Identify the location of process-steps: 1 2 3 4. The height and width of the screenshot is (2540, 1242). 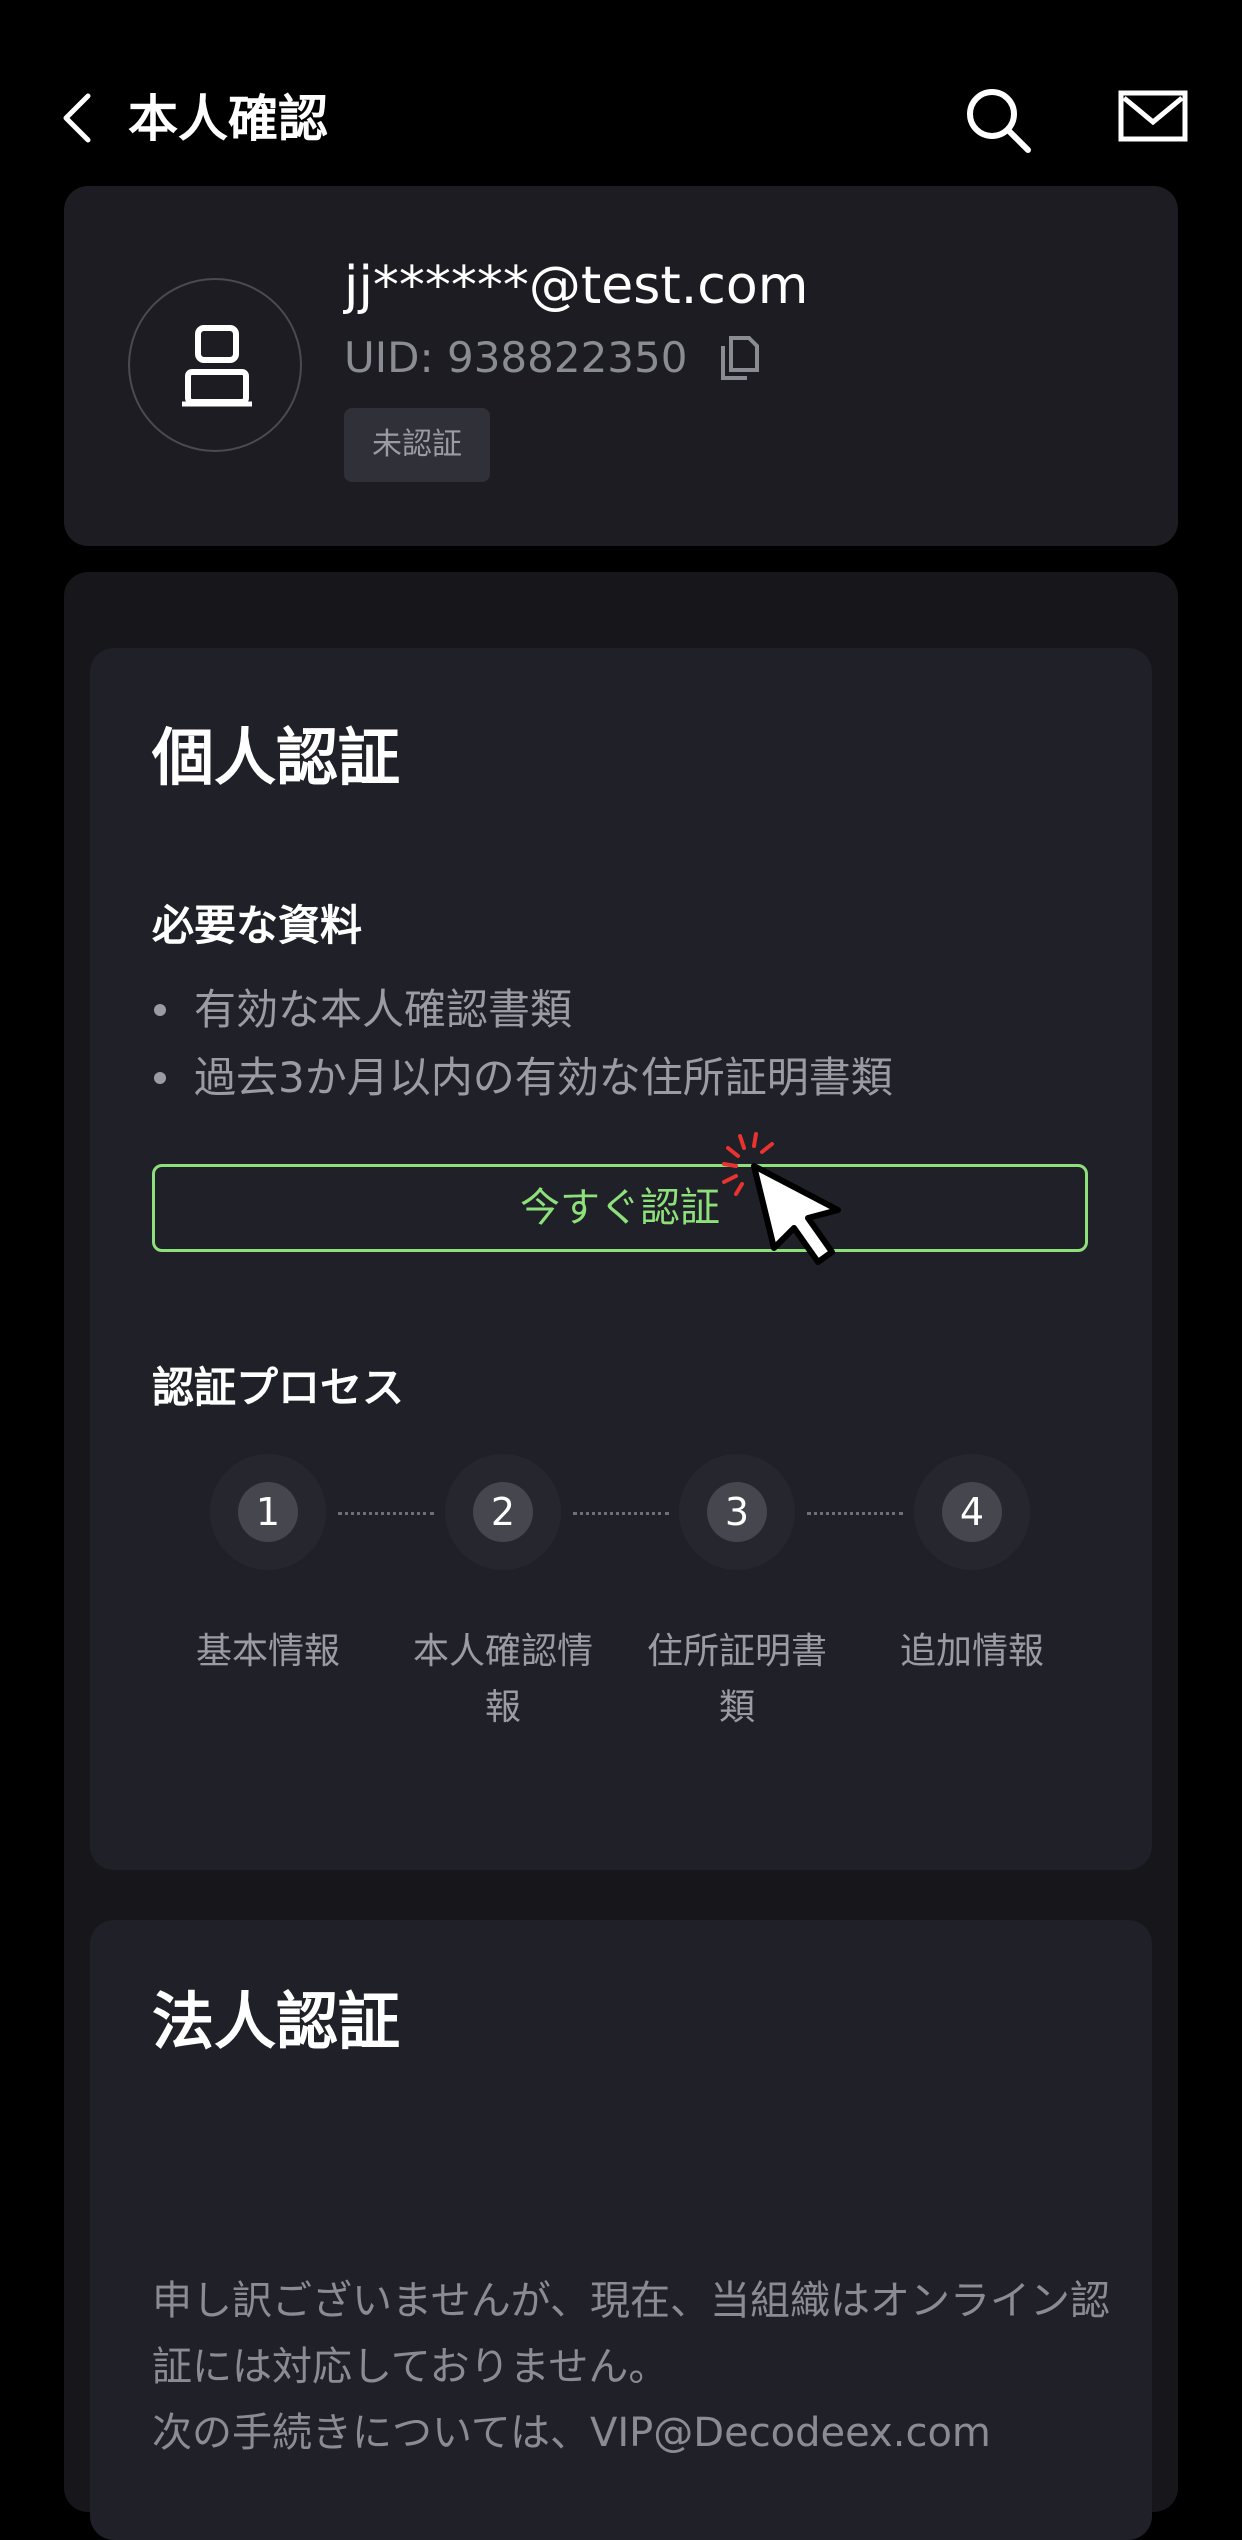
(620, 1514).